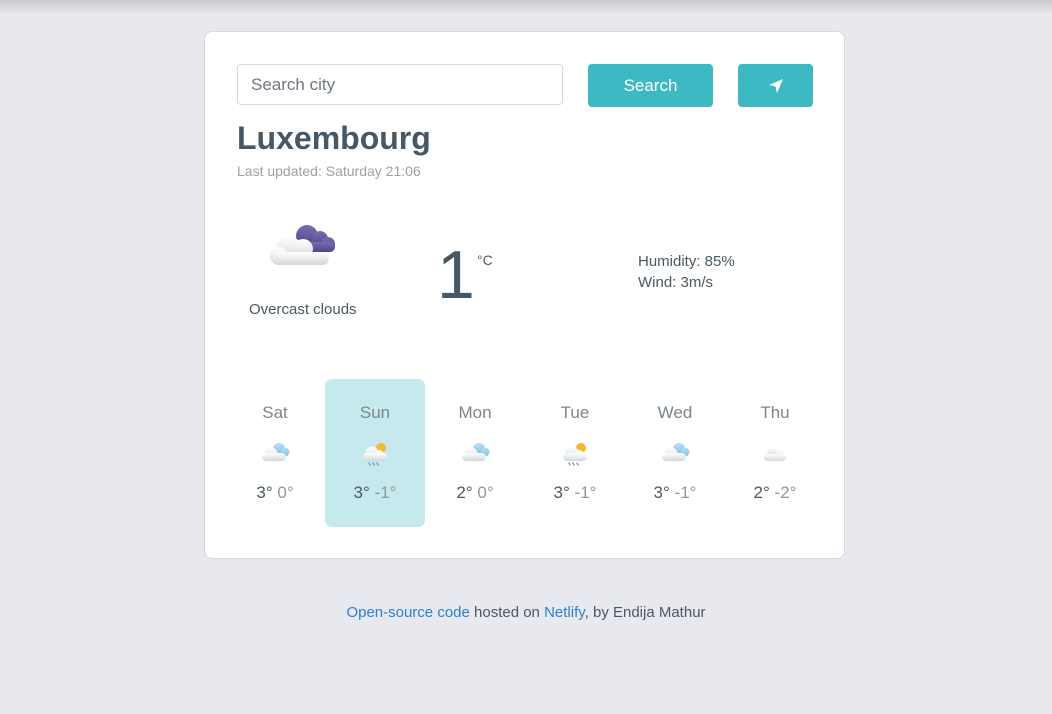 This screenshot has height=714, width=1052. What do you see at coordinates (507, 612) in the screenshot?
I see `footer-text: hosted on` at bounding box center [507, 612].